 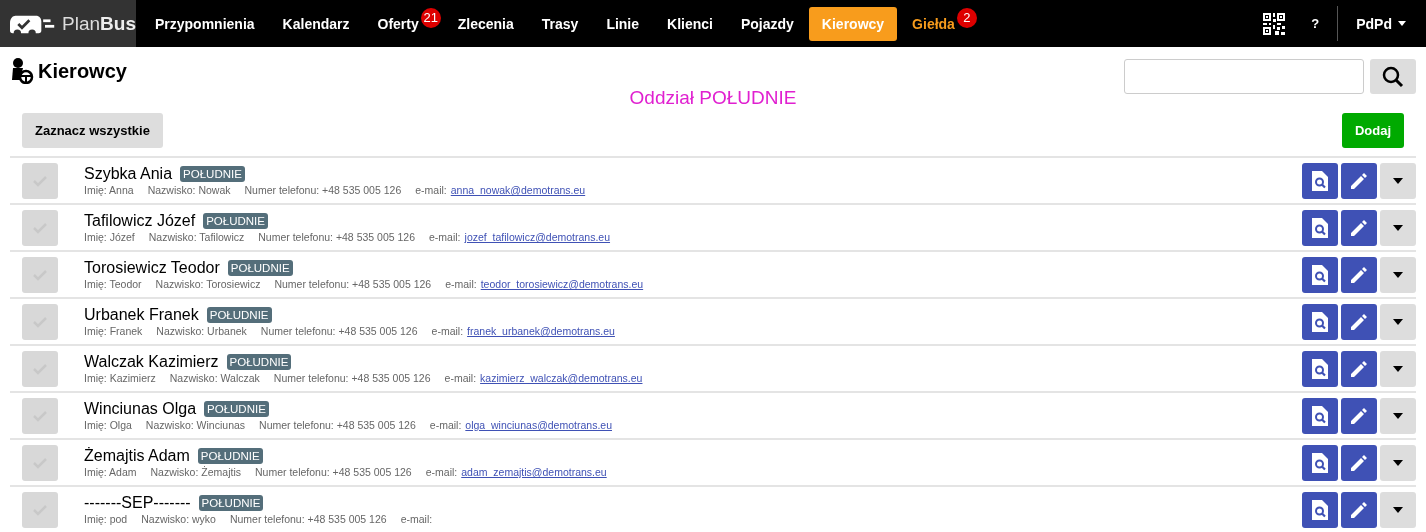 I want to click on driver-icon, so click(x=22, y=71).